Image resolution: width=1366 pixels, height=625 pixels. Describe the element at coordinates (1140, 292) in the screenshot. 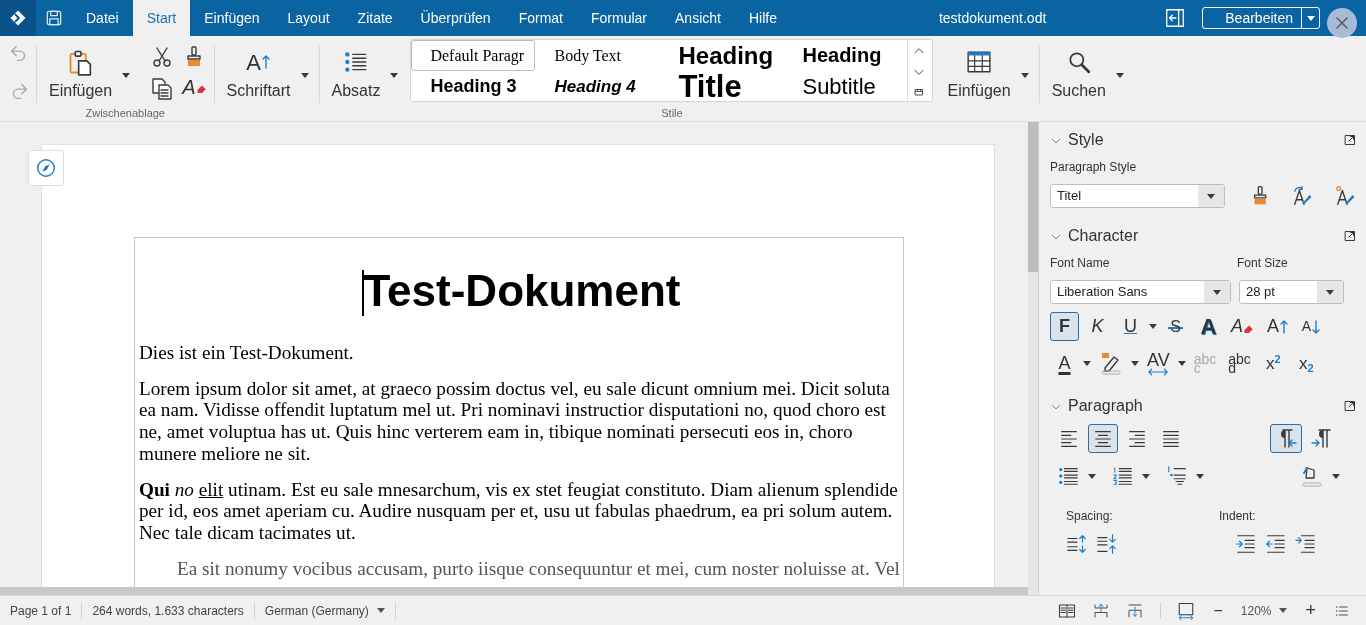

I see `font-name-dropdown: Liberation Sans` at that location.